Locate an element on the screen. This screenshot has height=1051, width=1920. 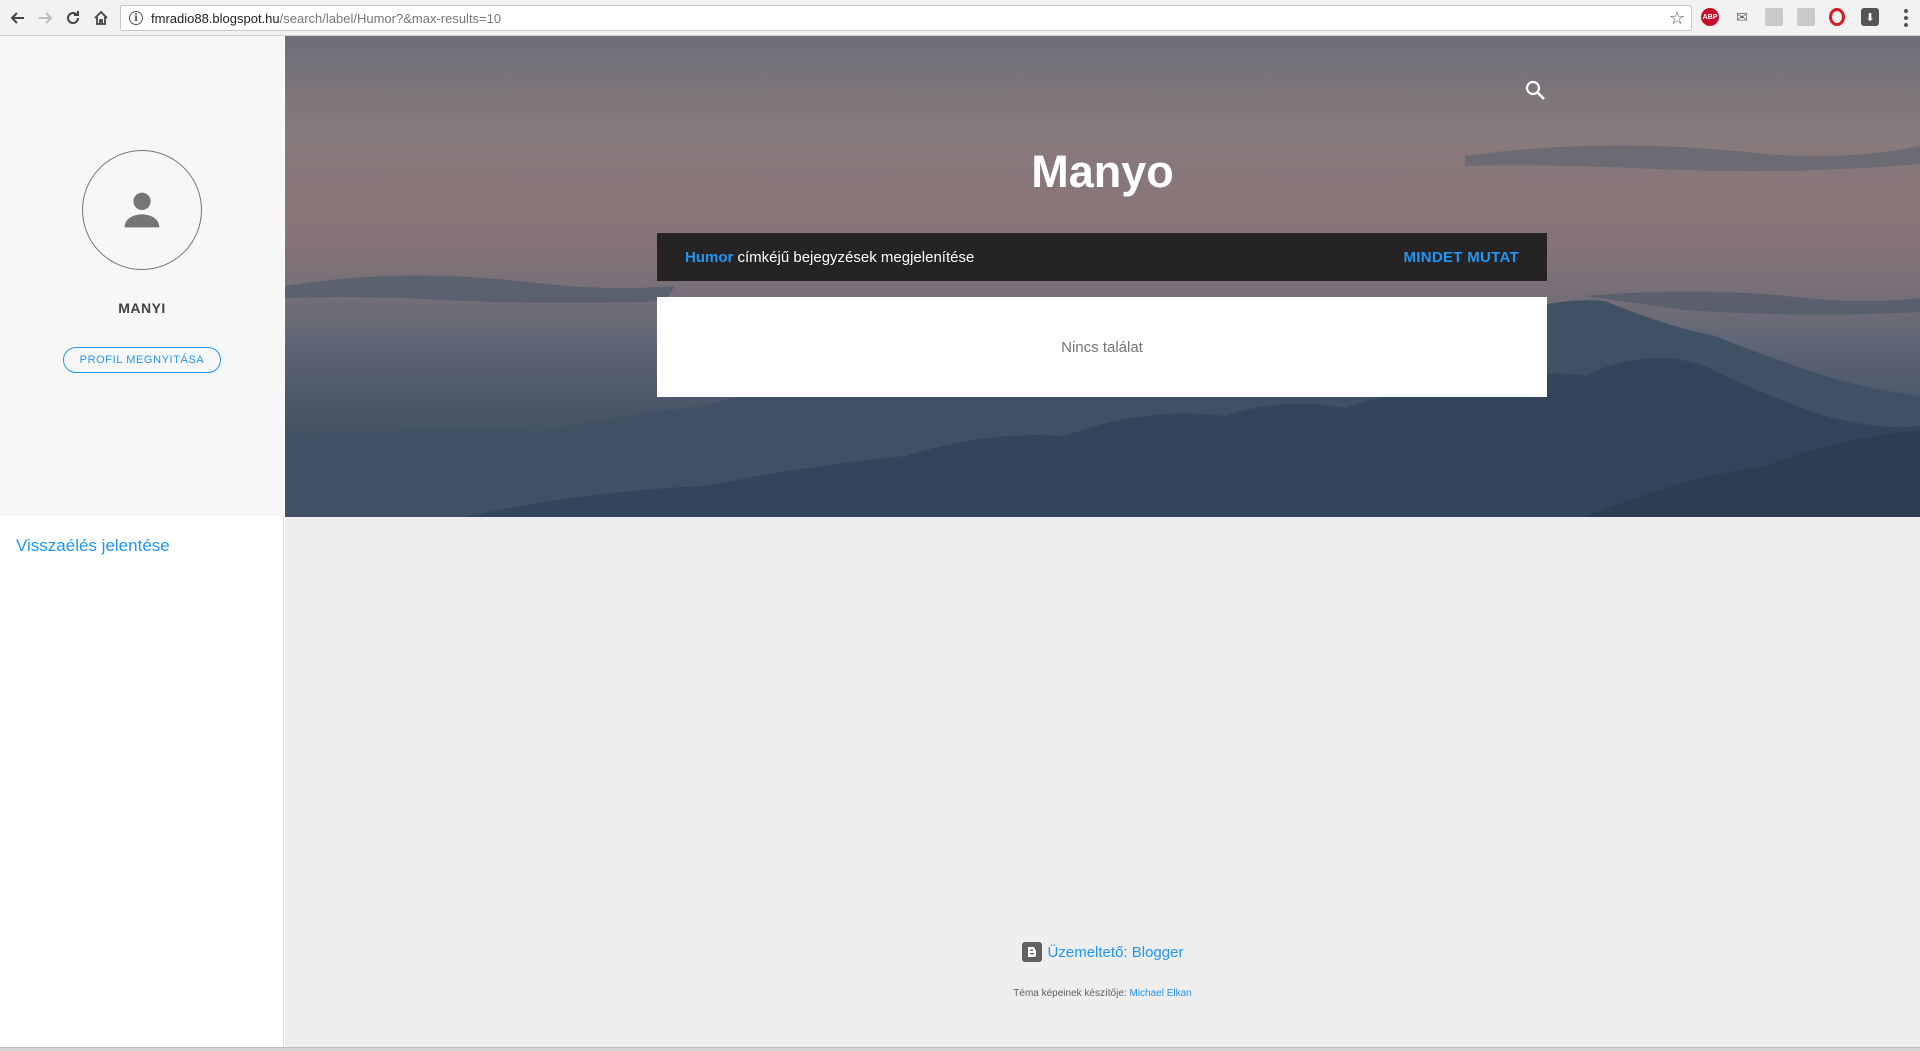
avatar is located at coordinates (142, 210).